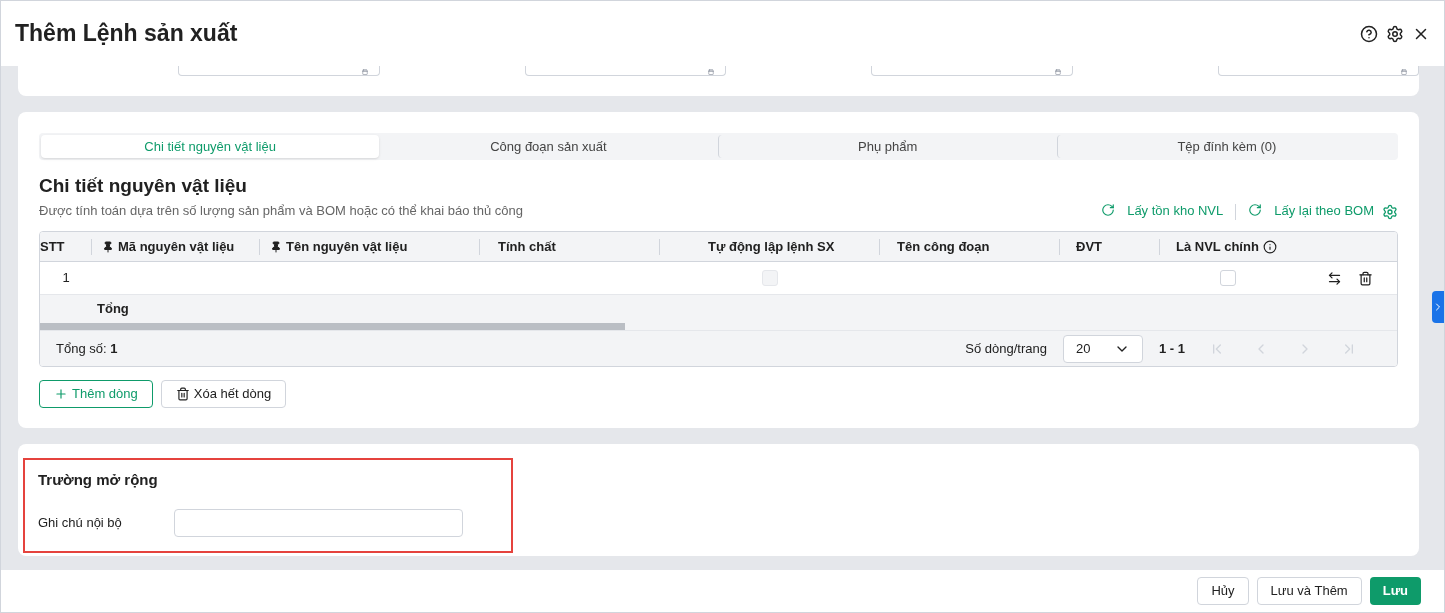 This screenshot has height=613, width=1445. I want to click on row-number: 1, so click(66, 278).